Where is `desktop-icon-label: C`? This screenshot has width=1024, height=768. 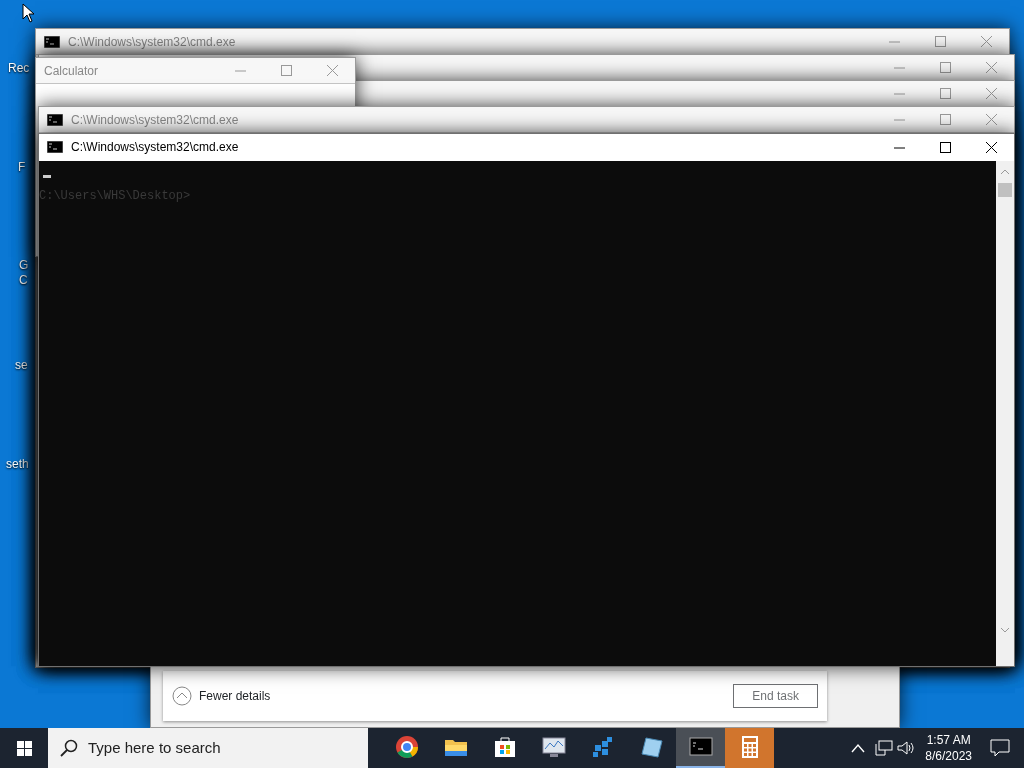
desktop-icon-label: C is located at coordinates (23, 280).